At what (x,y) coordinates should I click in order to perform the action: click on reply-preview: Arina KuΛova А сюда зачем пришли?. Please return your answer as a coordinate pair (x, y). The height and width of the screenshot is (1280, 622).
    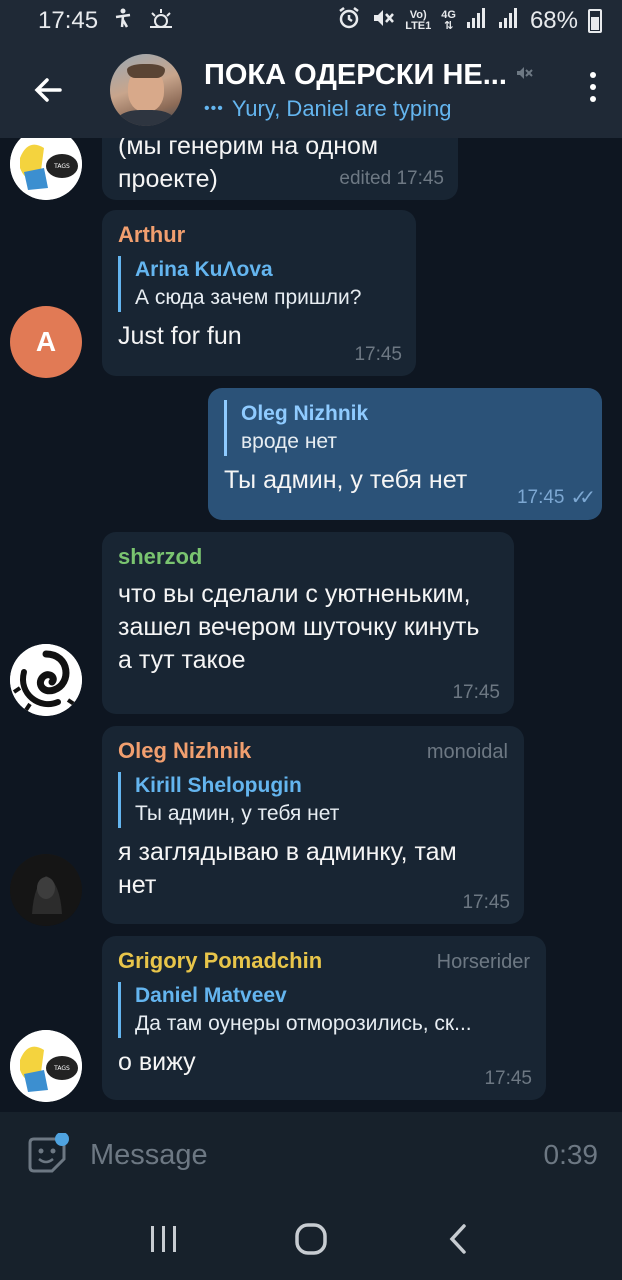
    Looking at the image, I should click on (259, 284).